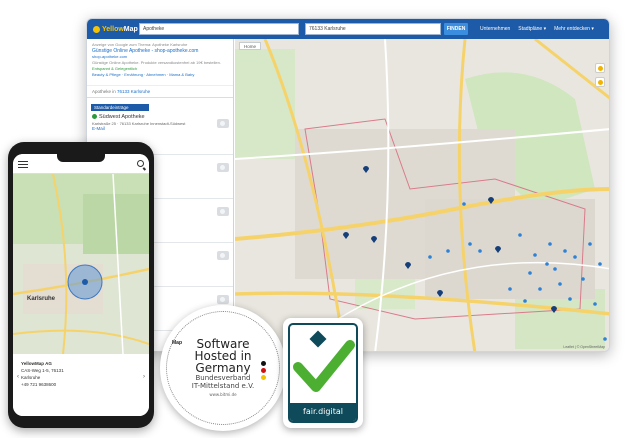 The width and height of the screenshot is (630, 438). Describe the element at coordinates (155, 74) in the screenshot. I see `ad-sitelink: Abnehmen` at that location.